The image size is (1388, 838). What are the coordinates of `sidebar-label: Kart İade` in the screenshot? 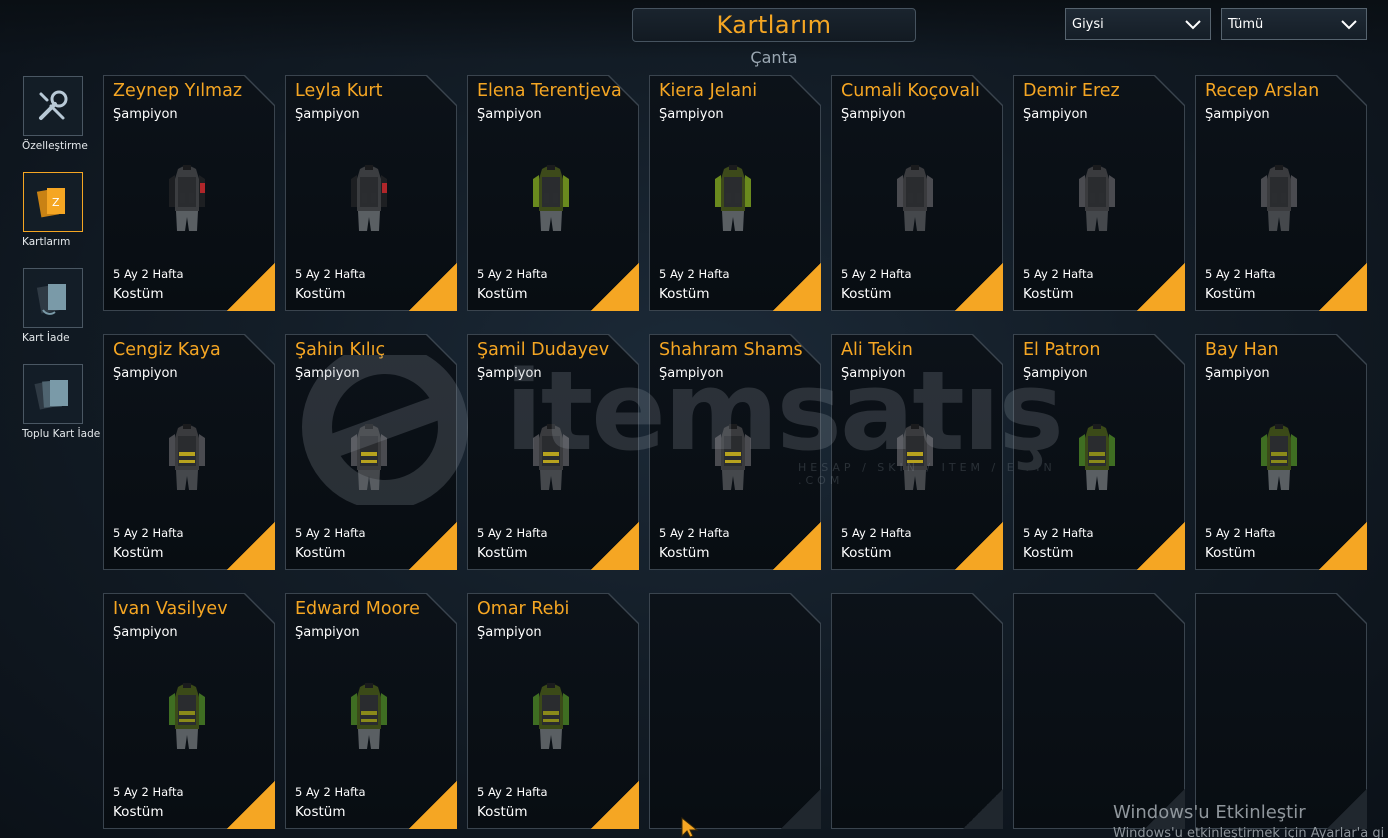 It's located at (46, 338).